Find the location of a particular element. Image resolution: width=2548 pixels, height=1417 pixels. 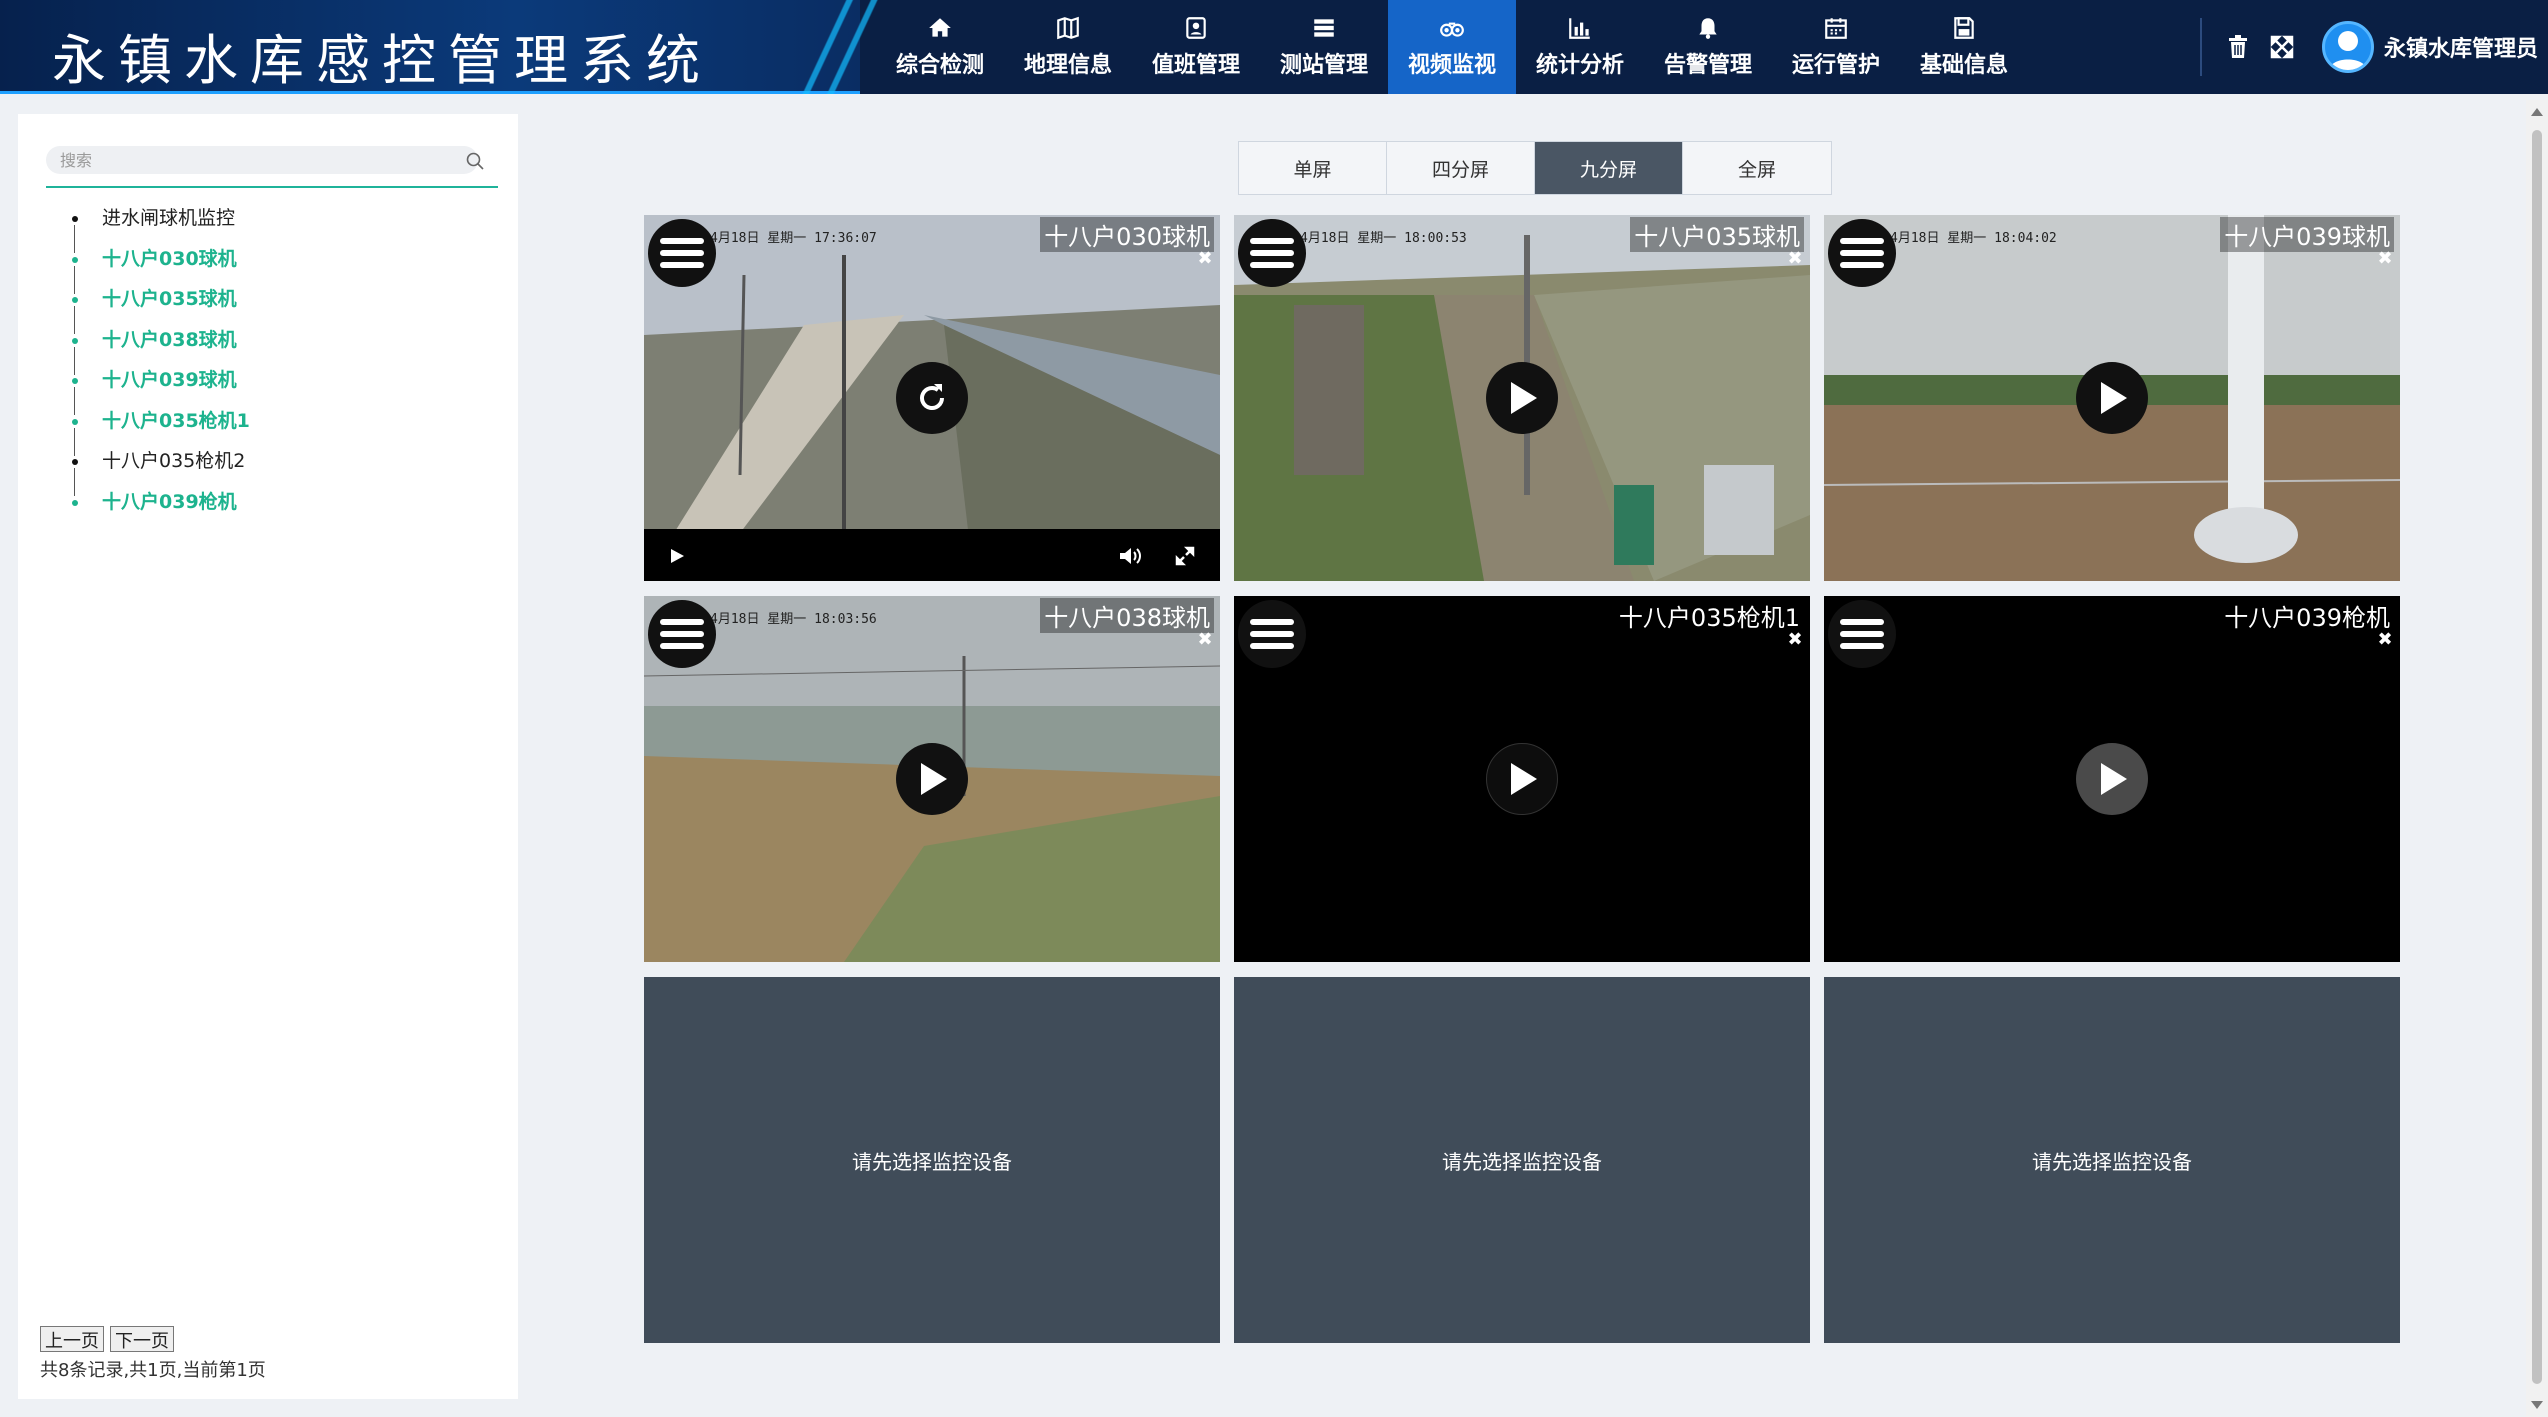

tree-item-label: 进水闸球机监控 is located at coordinates (169, 218).